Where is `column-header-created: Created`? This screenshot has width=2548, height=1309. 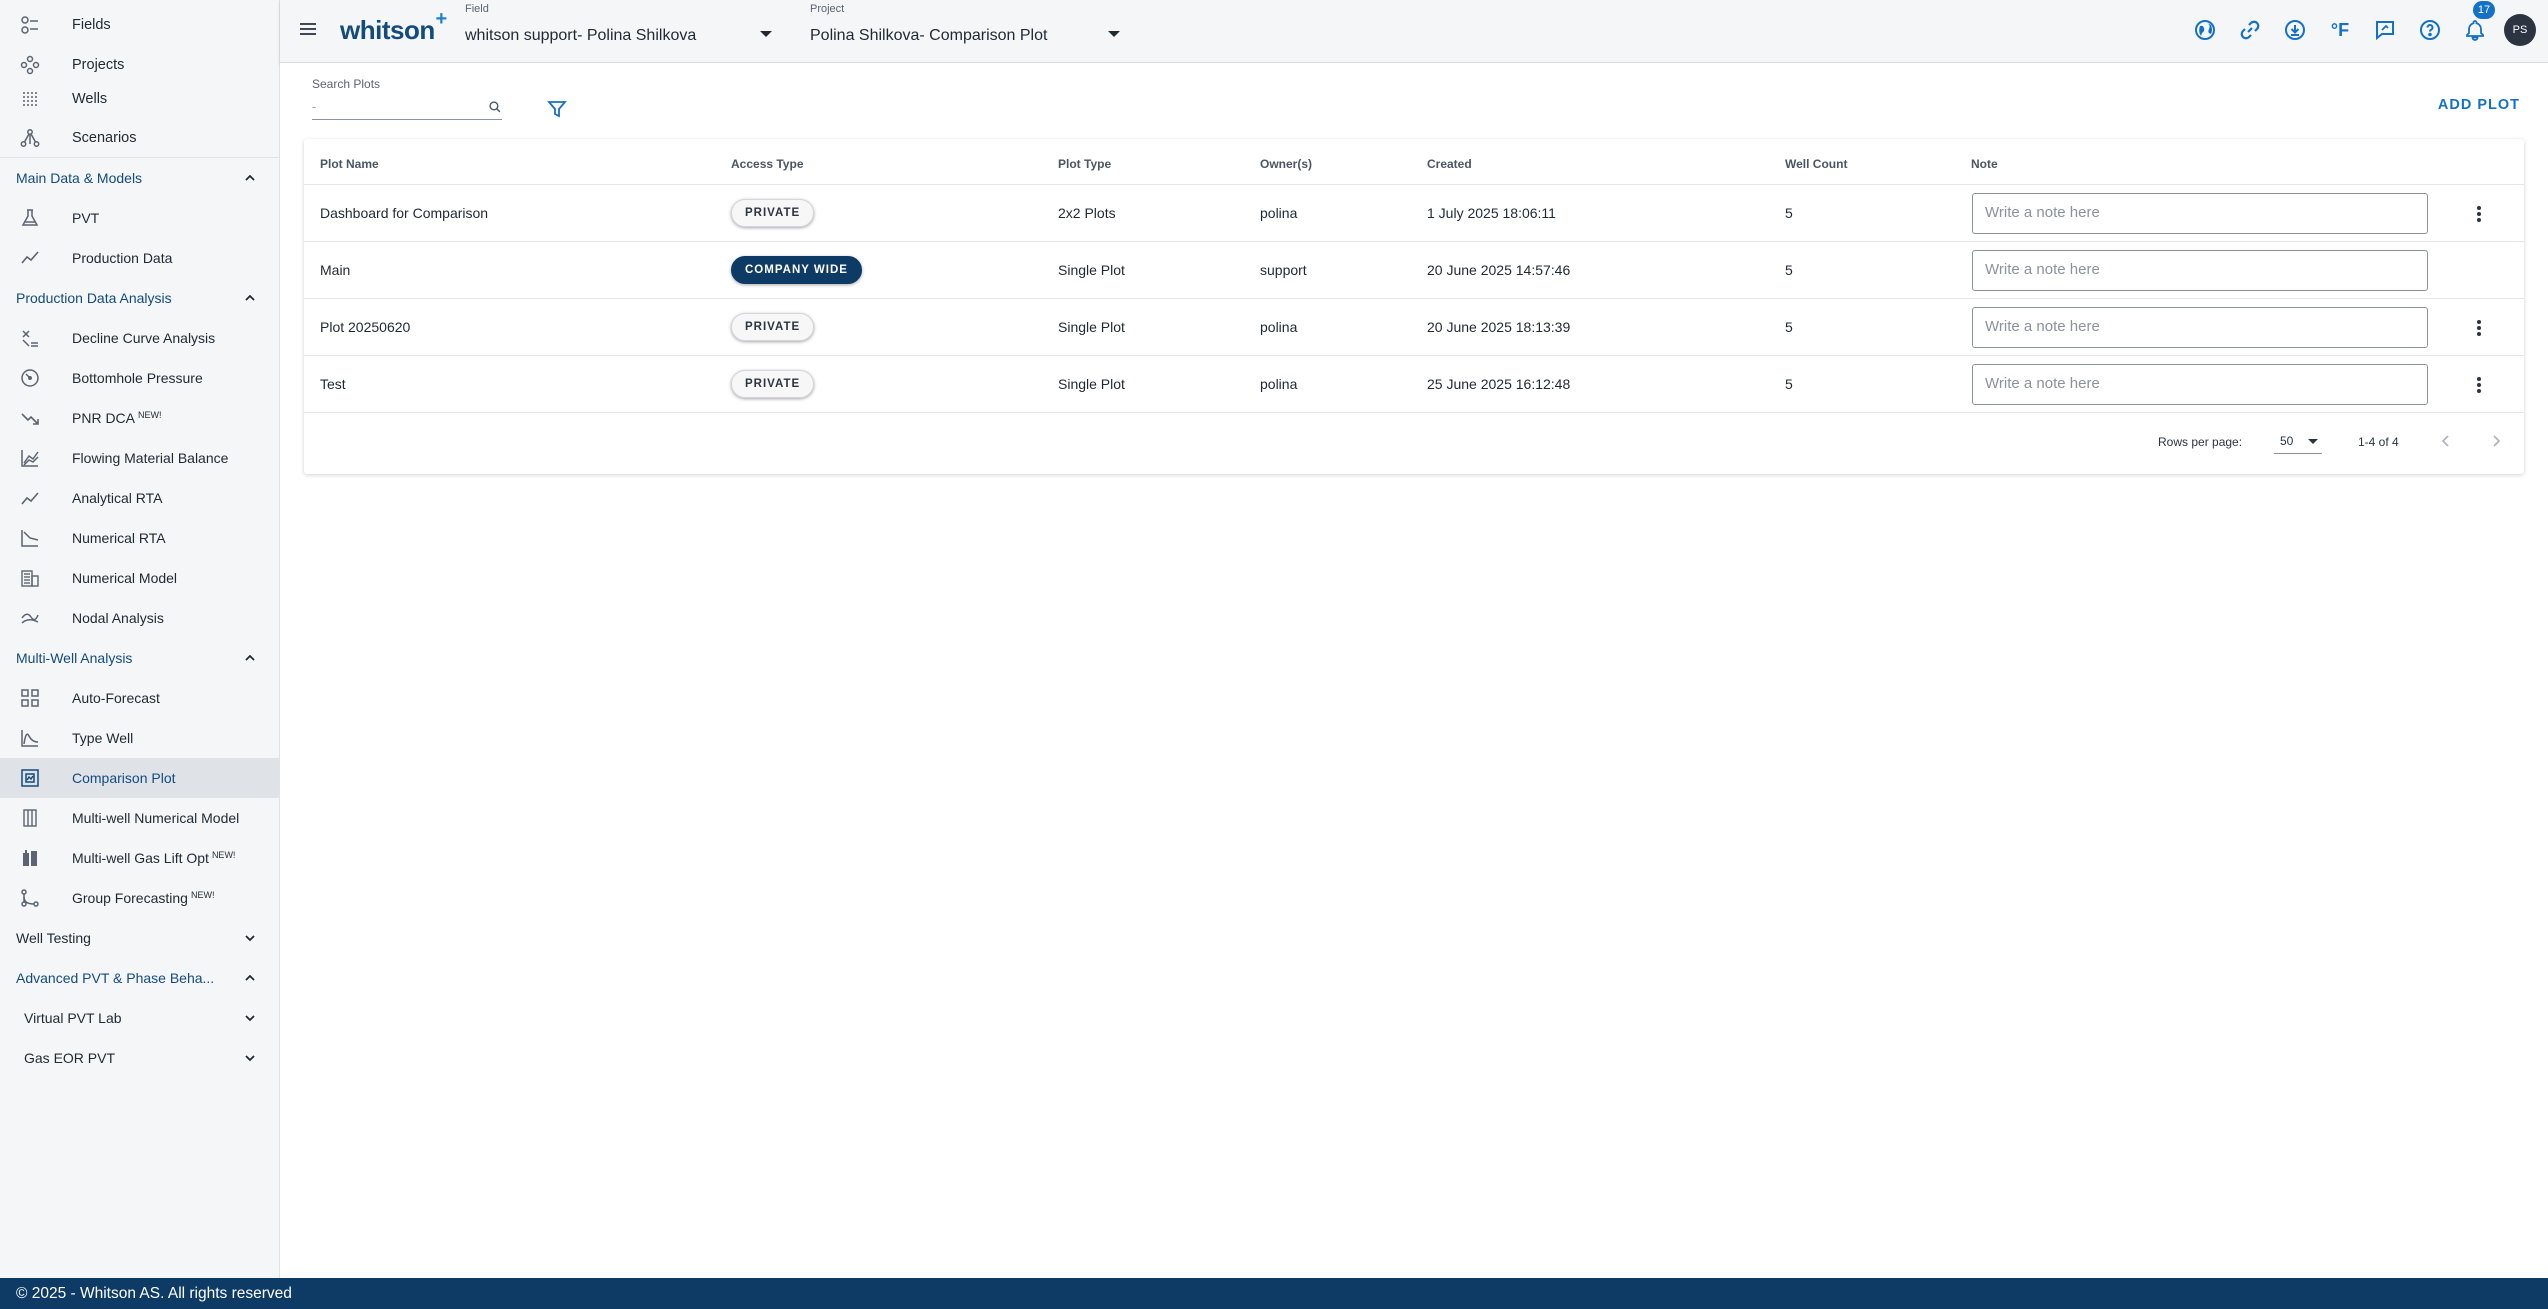 column-header-created: Created is located at coordinates (1449, 164).